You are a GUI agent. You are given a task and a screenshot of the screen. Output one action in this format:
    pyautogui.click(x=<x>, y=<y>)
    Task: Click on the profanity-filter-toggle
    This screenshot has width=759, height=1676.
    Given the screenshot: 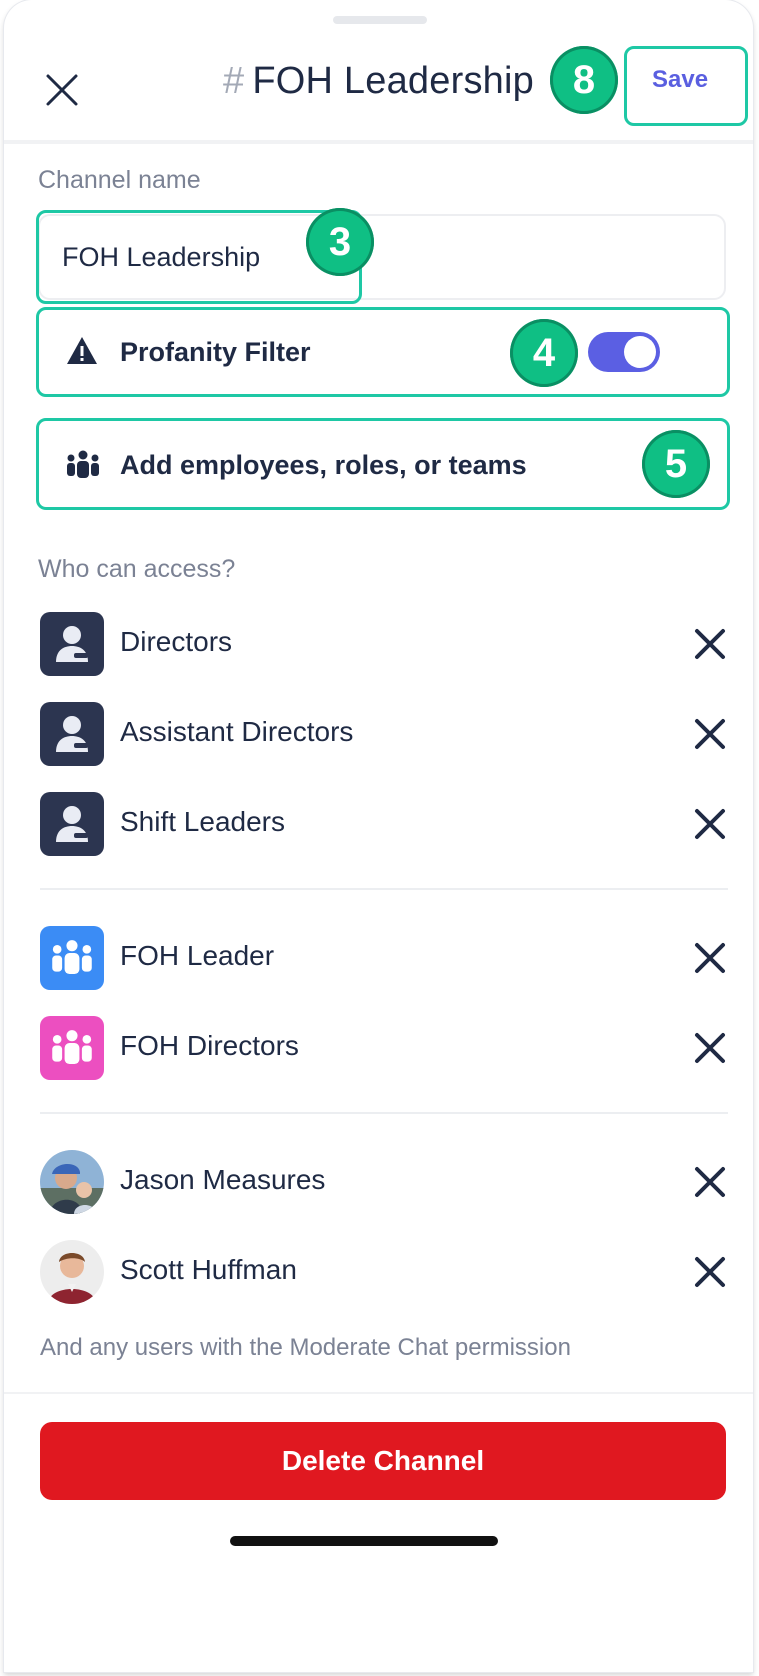 What is the action you would take?
    pyautogui.click(x=624, y=352)
    